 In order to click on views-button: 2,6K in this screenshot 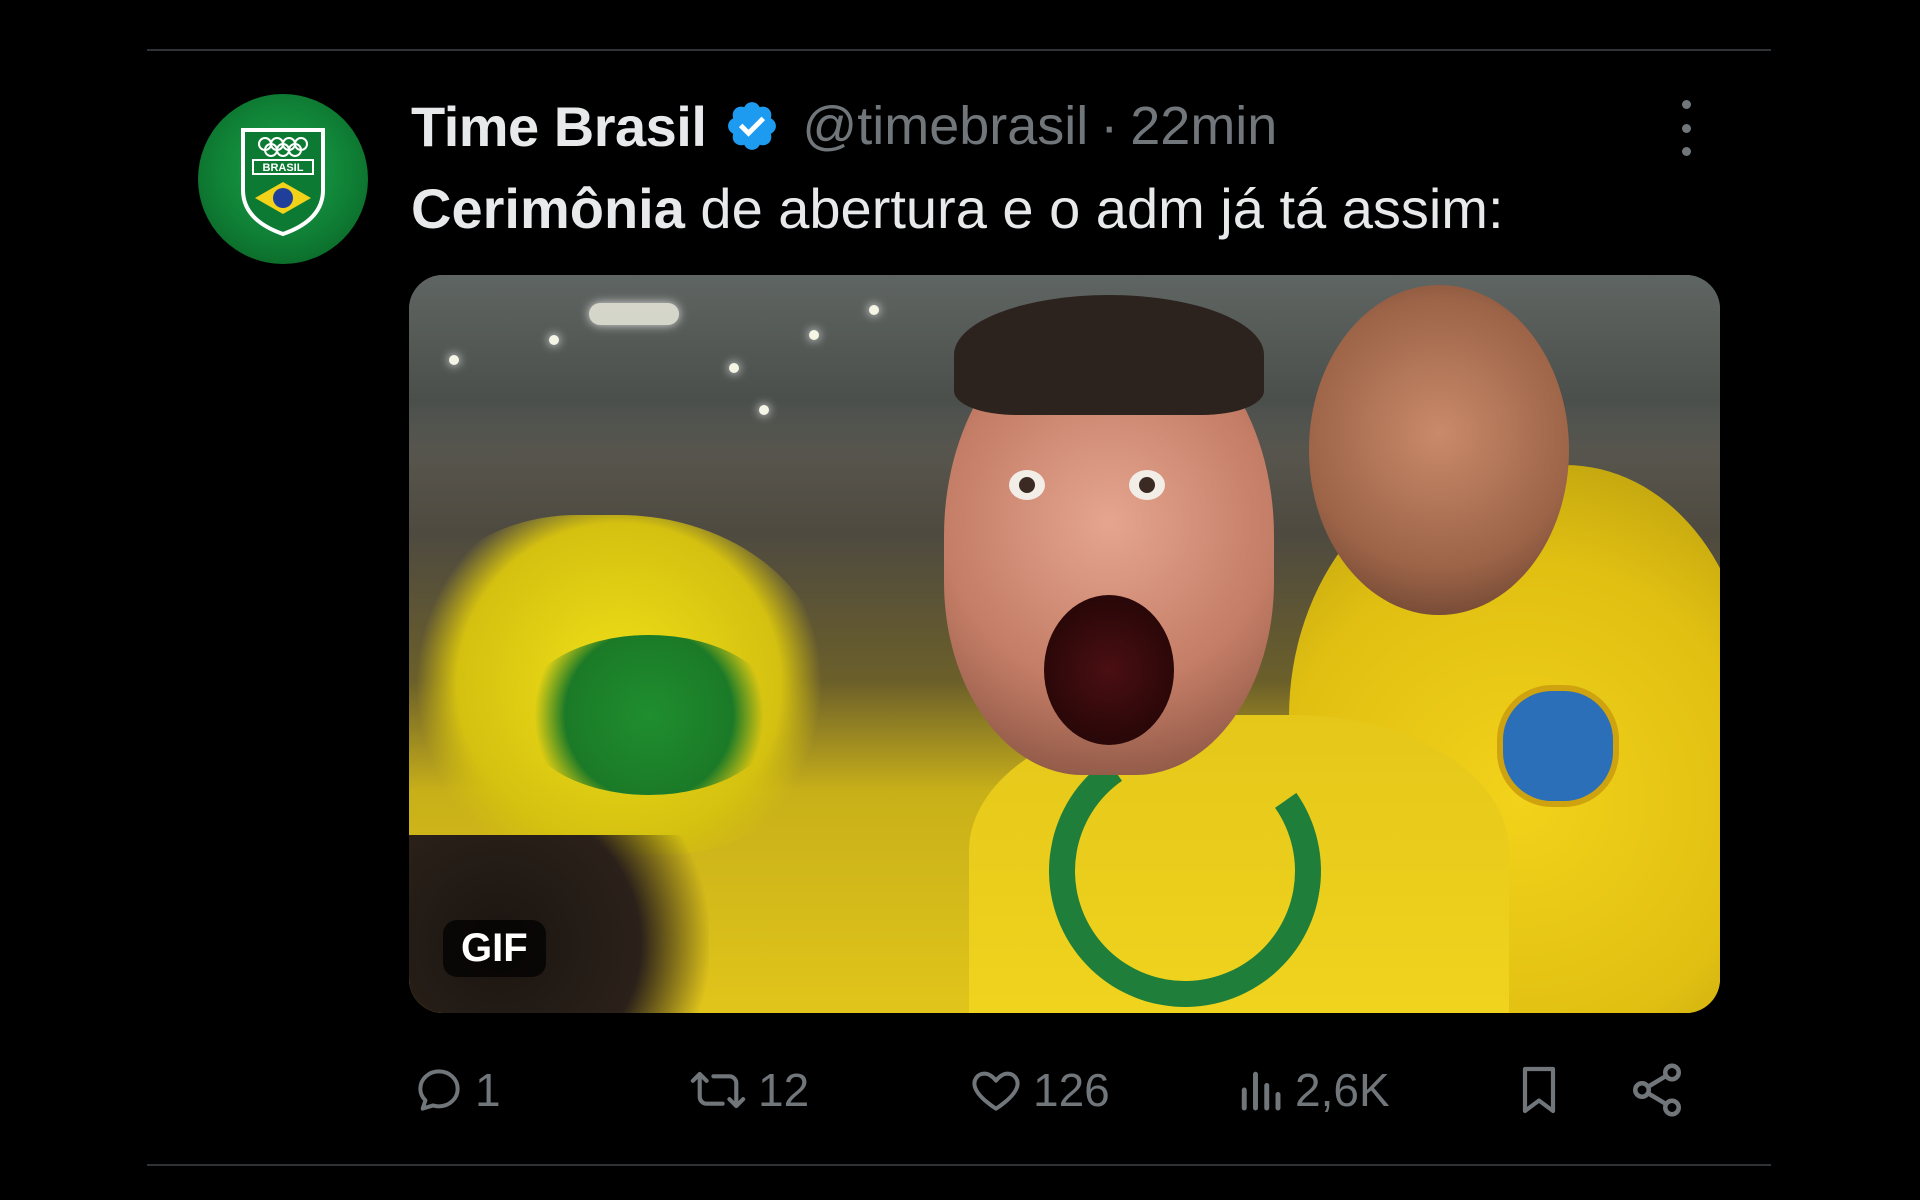, I will do `click(1311, 1090)`.